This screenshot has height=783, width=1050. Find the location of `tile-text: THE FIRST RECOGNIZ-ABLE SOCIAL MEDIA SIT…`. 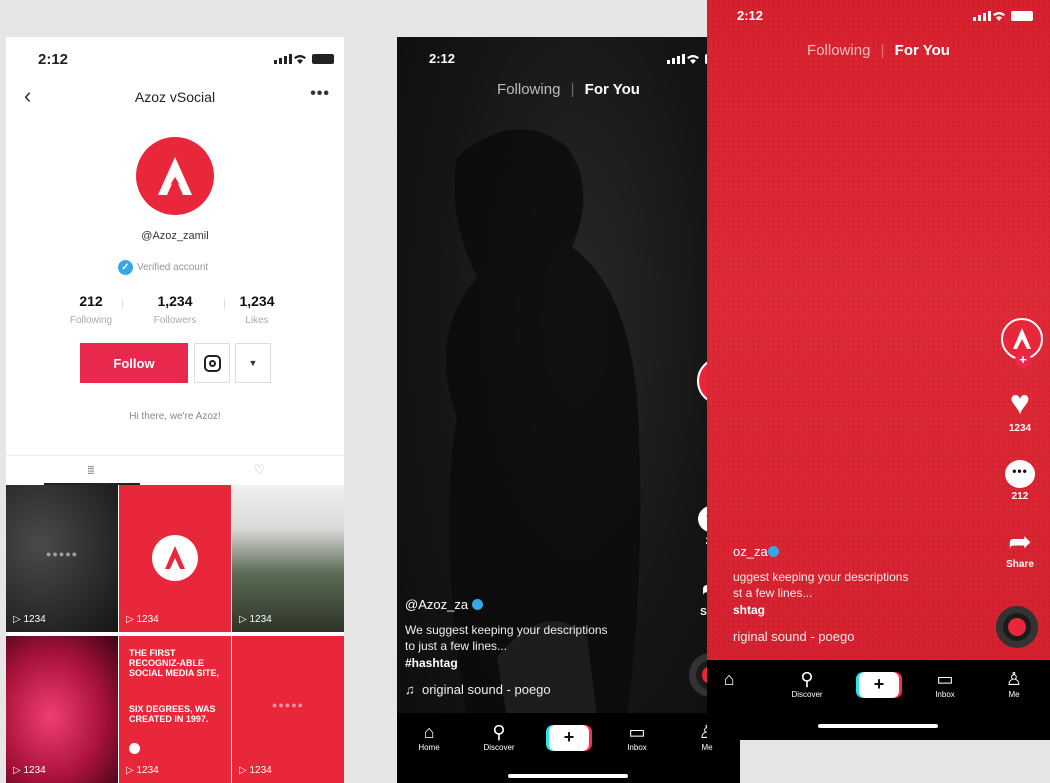

tile-text: THE FIRST RECOGNIZ-ABLE SOCIAL MEDIA SIT… is located at coordinates (174, 663).